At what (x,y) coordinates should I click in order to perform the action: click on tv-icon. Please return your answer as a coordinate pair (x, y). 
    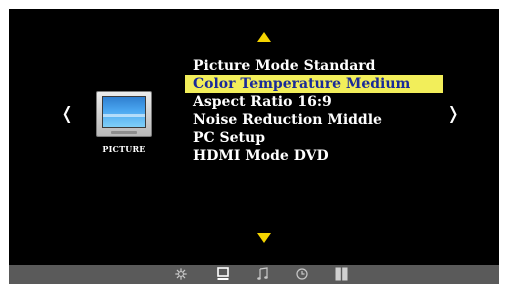
    Looking at the image, I should click on (223, 274).